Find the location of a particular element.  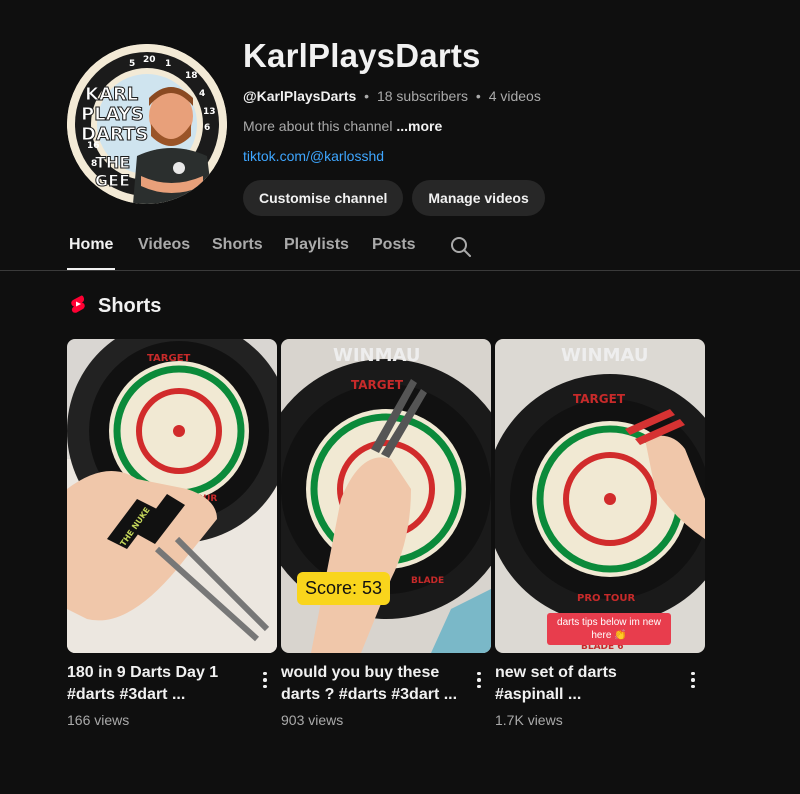

more-link: ...more is located at coordinates (419, 126).